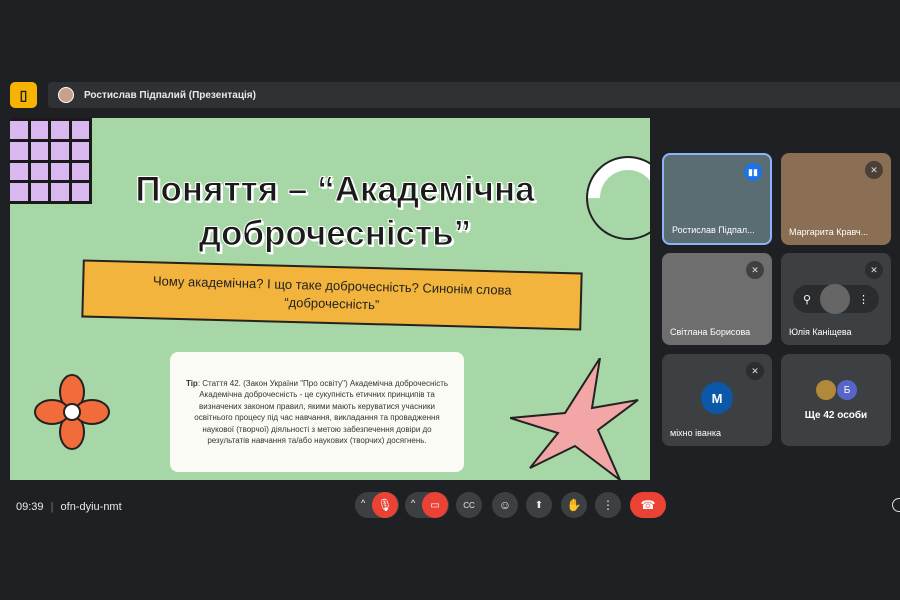  I want to click on more-participants-tile: Б Ще 42 особи, so click(836, 400).